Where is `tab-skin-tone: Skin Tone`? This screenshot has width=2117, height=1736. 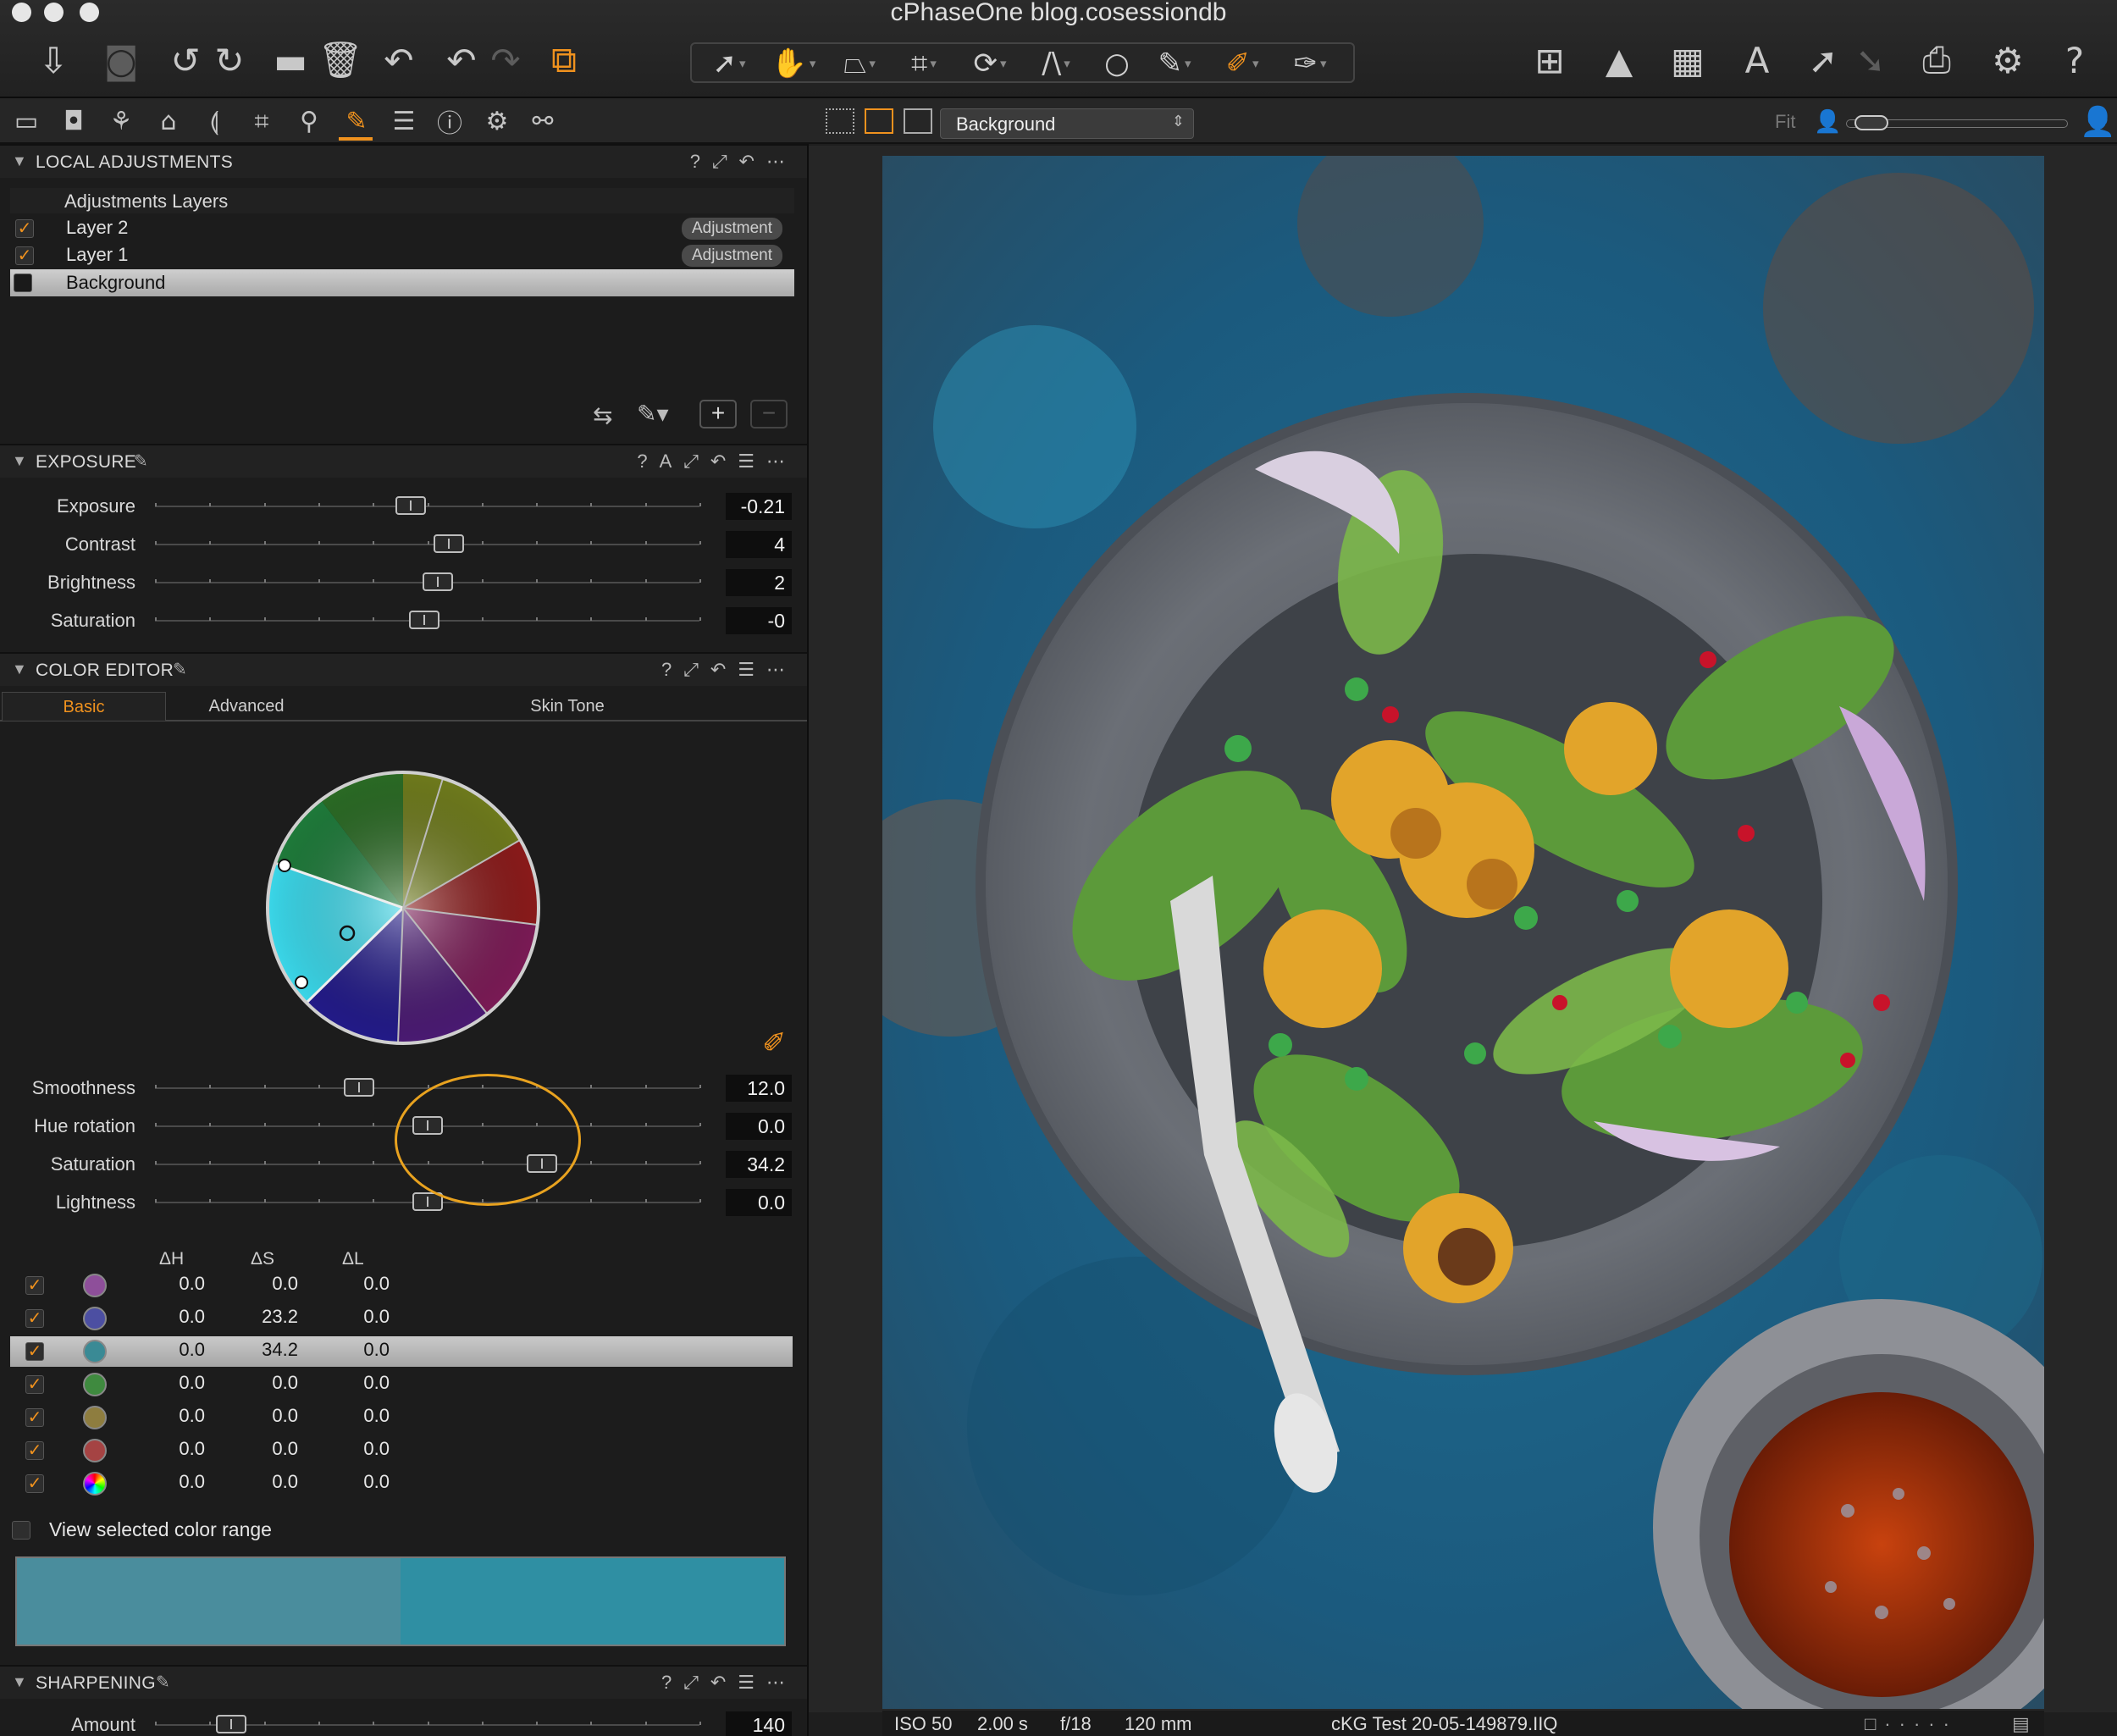
tab-skin-tone: Skin Tone is located at coordinates (567, 706).